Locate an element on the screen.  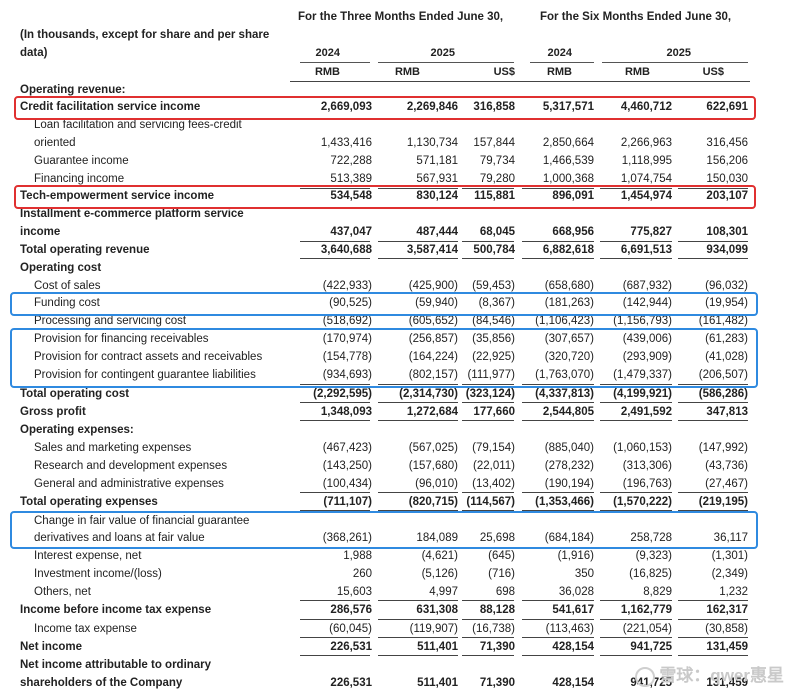
row-value: 631,308 is located at coordinates (437, 610).